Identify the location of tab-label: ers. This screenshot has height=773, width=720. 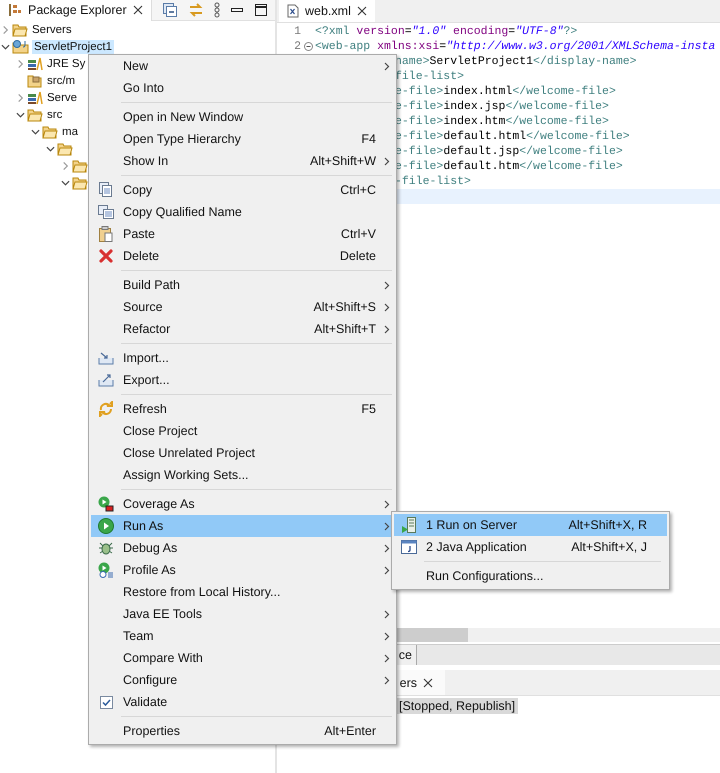
(408, 683).